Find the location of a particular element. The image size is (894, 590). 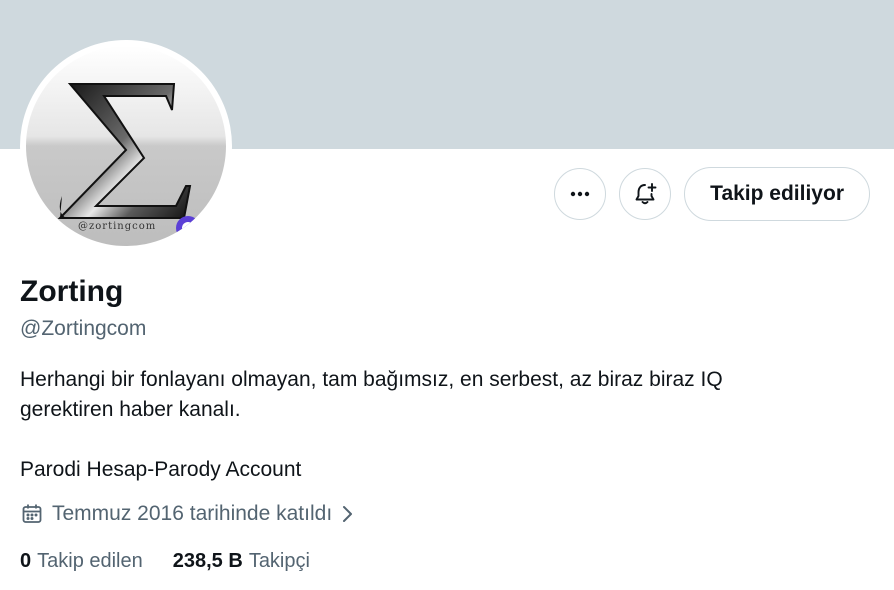

following-stat: 0 Takip edilen is located at coordinates (81, 561).